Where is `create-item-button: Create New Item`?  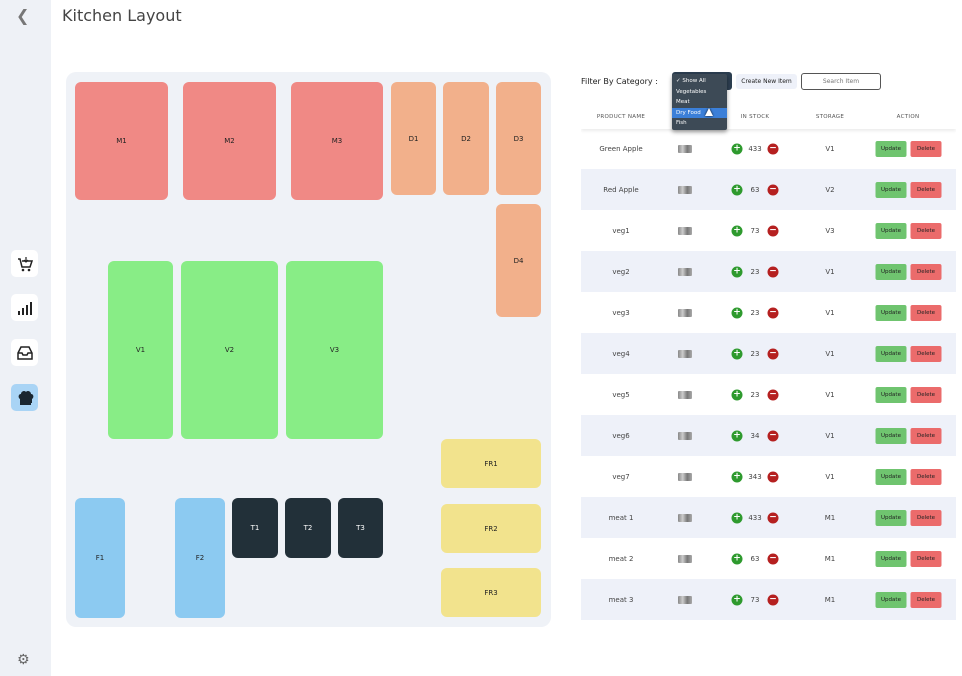
create-item-button: Create New Item is located at coordinates (766, 81).